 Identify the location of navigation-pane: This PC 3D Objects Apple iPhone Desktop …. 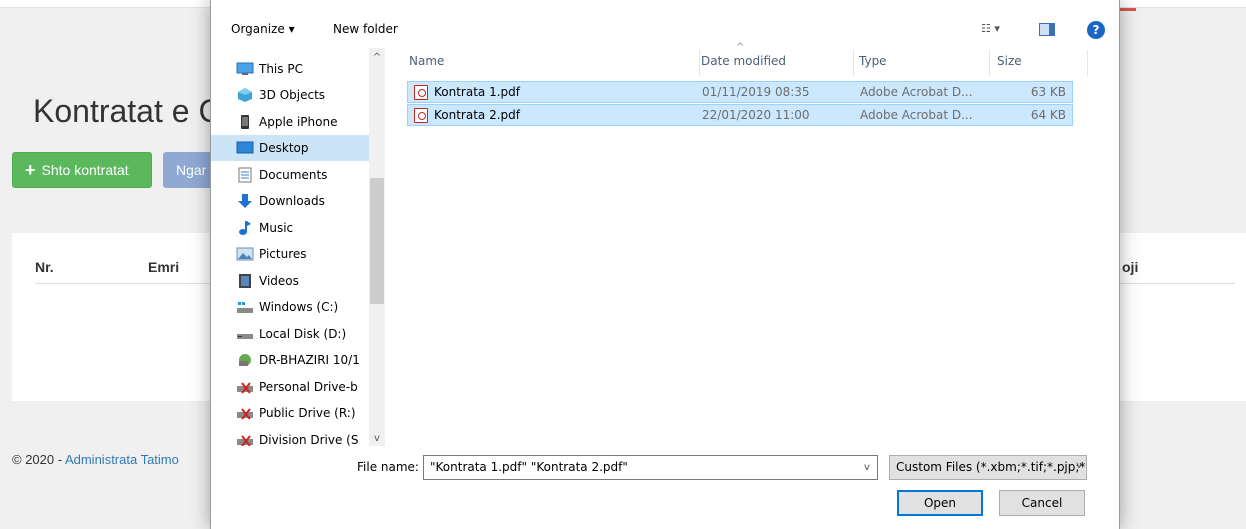
(298, 247).